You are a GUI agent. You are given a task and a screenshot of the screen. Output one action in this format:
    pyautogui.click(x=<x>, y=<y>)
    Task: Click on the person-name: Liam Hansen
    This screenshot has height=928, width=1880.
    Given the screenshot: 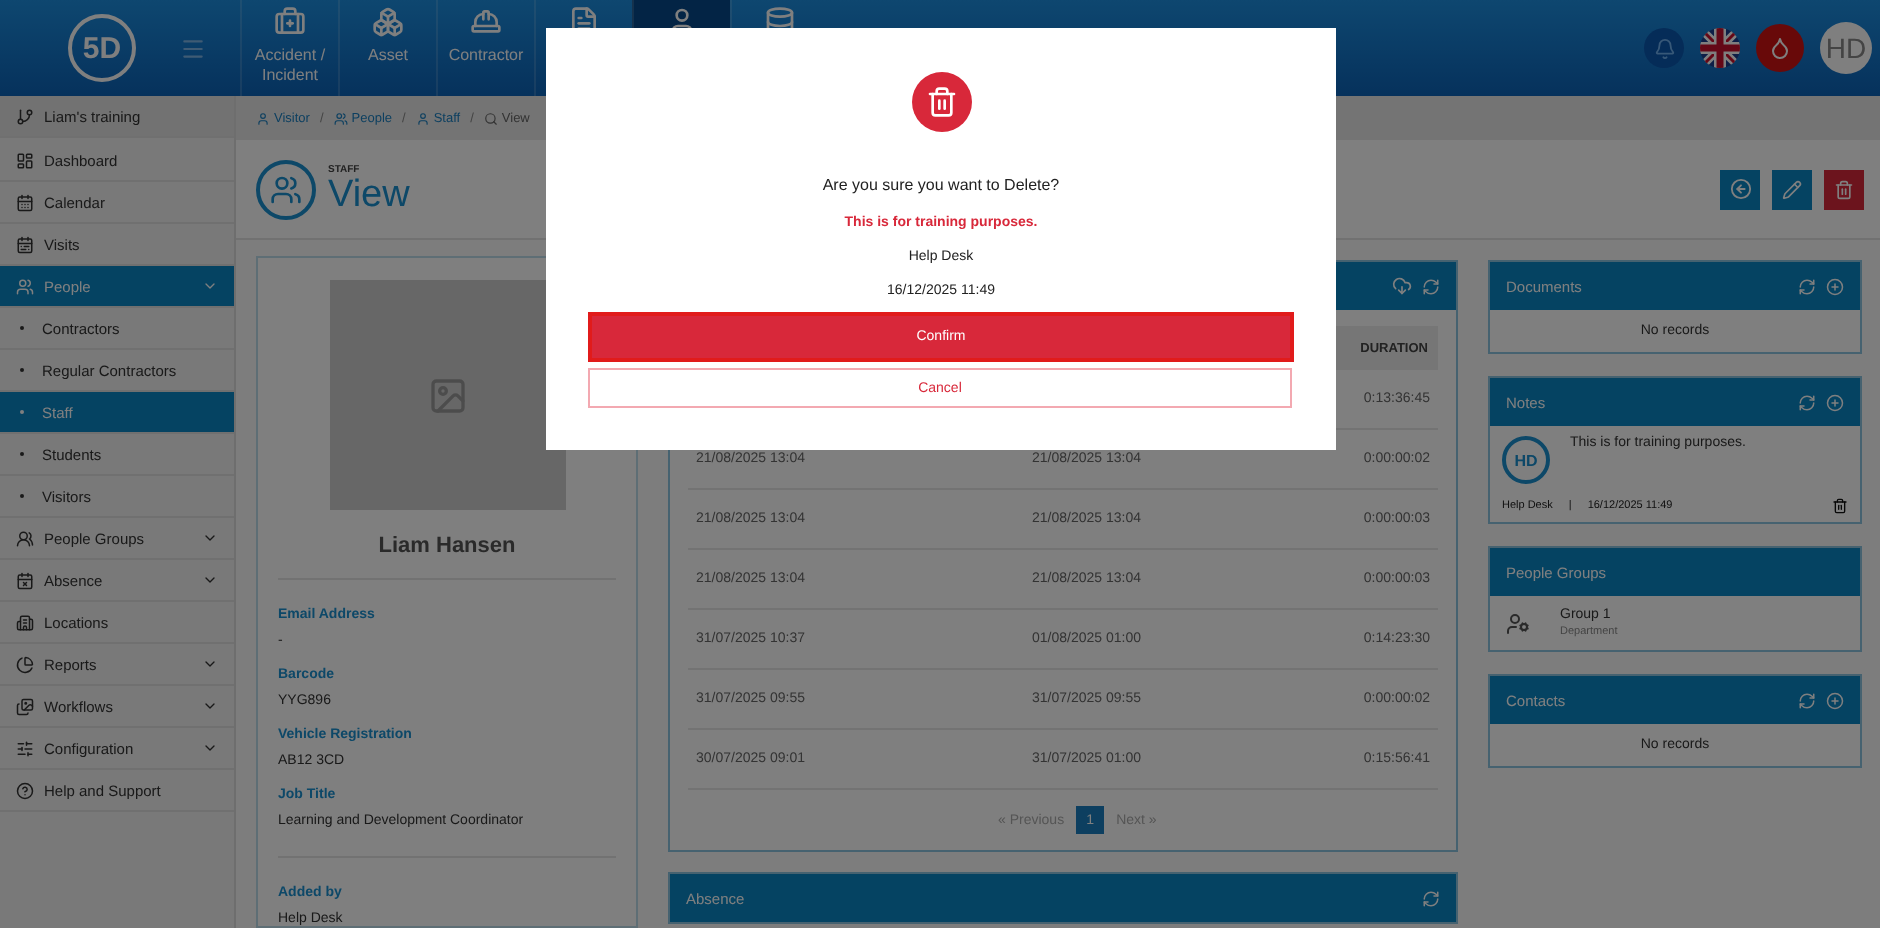 What is the action you would take?
    pyautogui.click(x=447, y=557)
    